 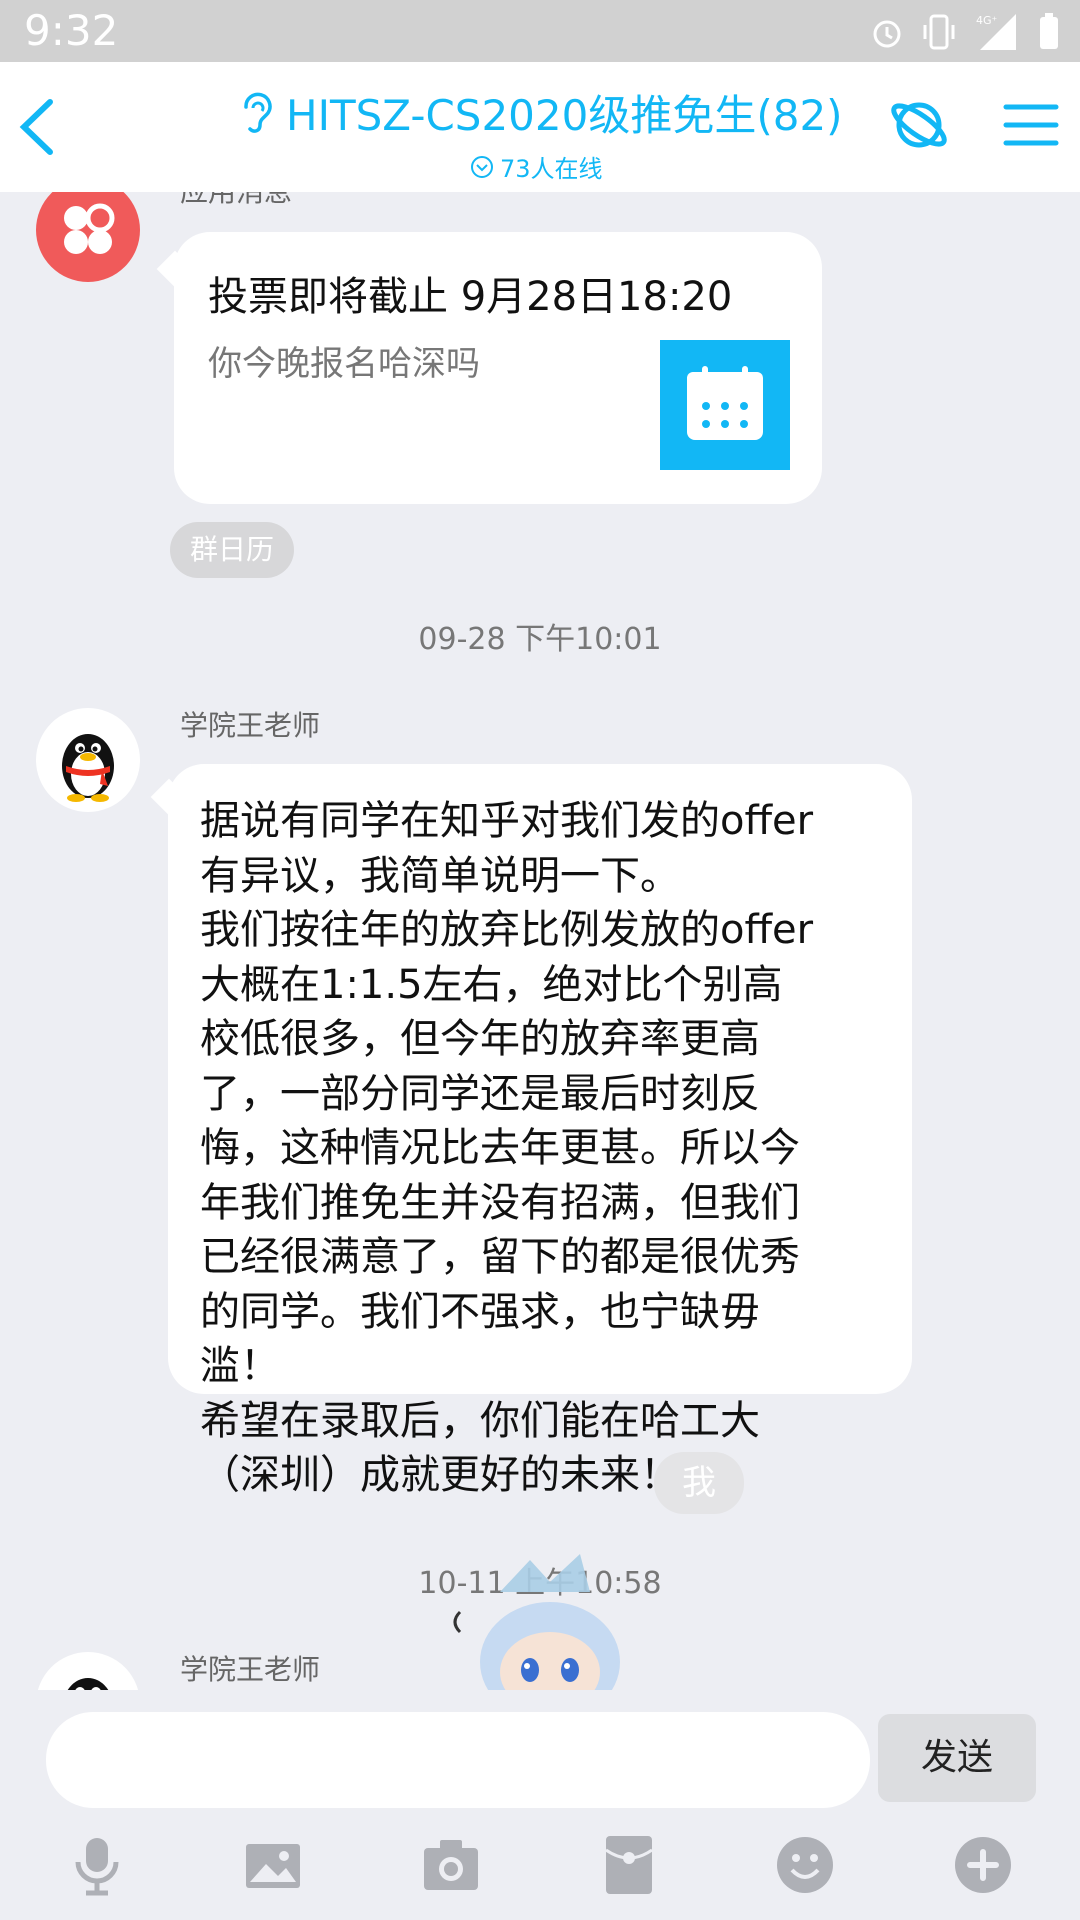 What do you see at coordinates (498, 368) in the screenshot?
I see `calendar-card: 投票即将截止 9月28日18:20 你今晚报名哈深吗` at bounding box center [498, 368].